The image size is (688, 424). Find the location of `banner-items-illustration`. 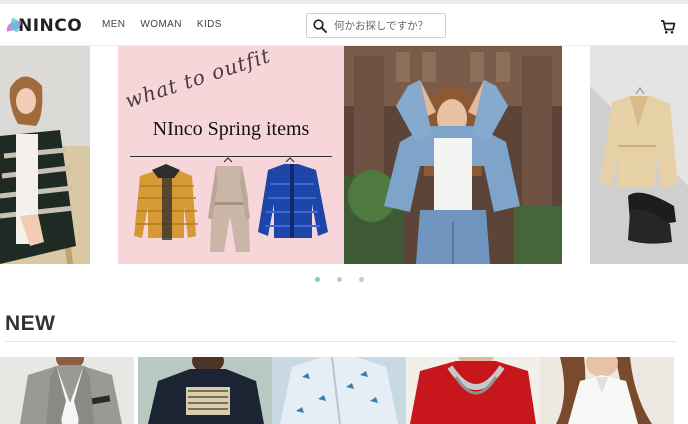

banner-items-illustration is located at coordinates (231, 204).